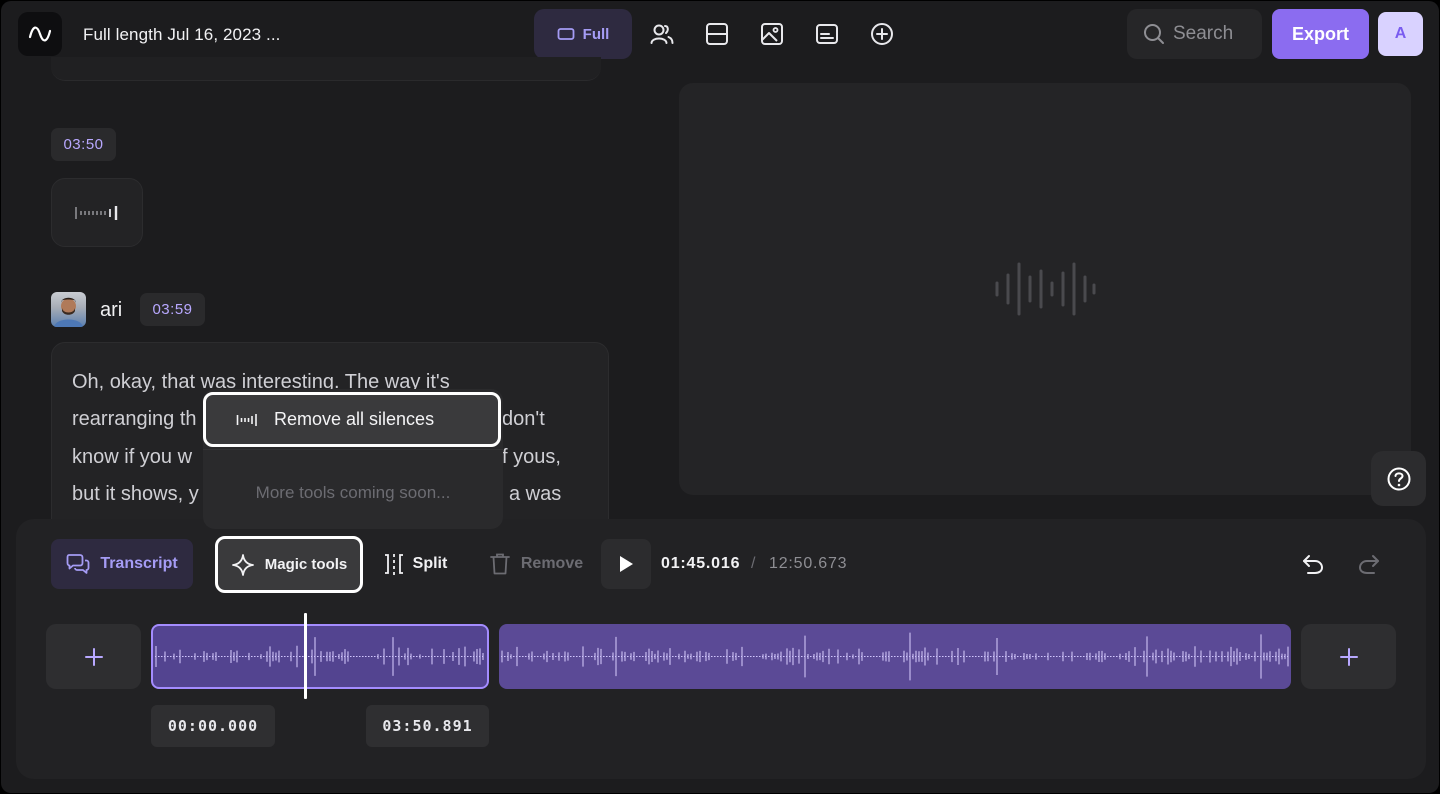 This screenshot has height=794, width=1440. Describe the element at coordinates (242, 564) in the screenshot. I see `sparkle-icon` at that location.